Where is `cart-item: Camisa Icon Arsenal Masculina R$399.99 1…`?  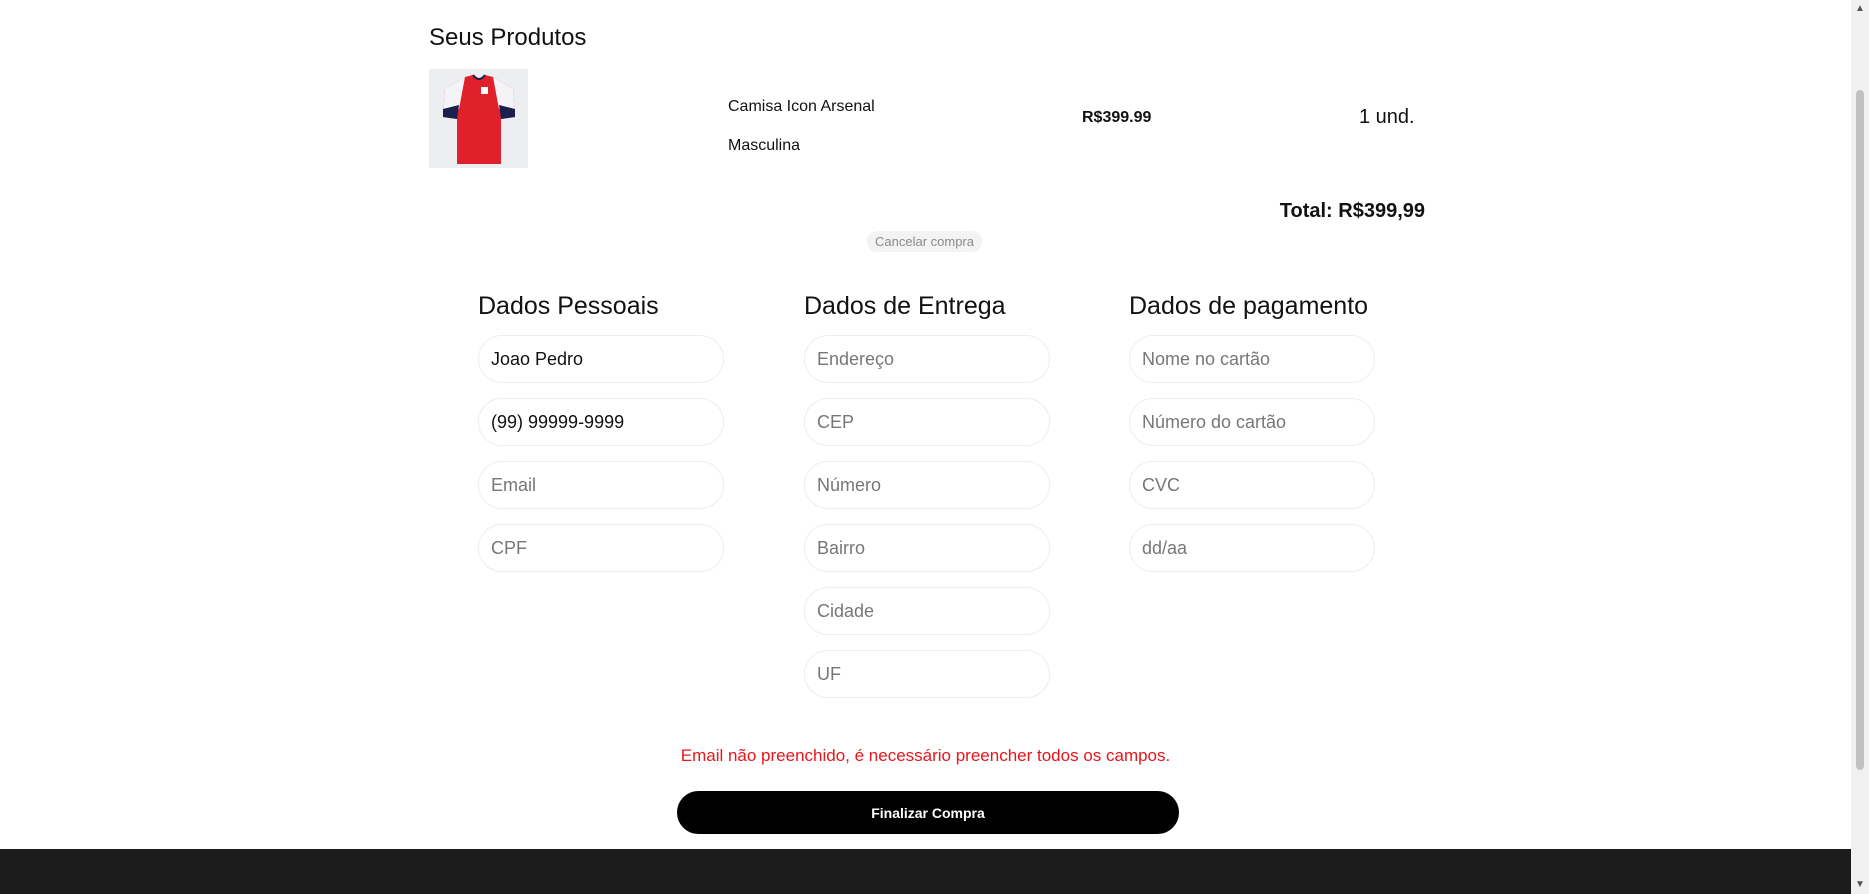 cart-item: Camisa Icon Arsenal Masculina R$399.99 1… is located at coordinates (929, 119).